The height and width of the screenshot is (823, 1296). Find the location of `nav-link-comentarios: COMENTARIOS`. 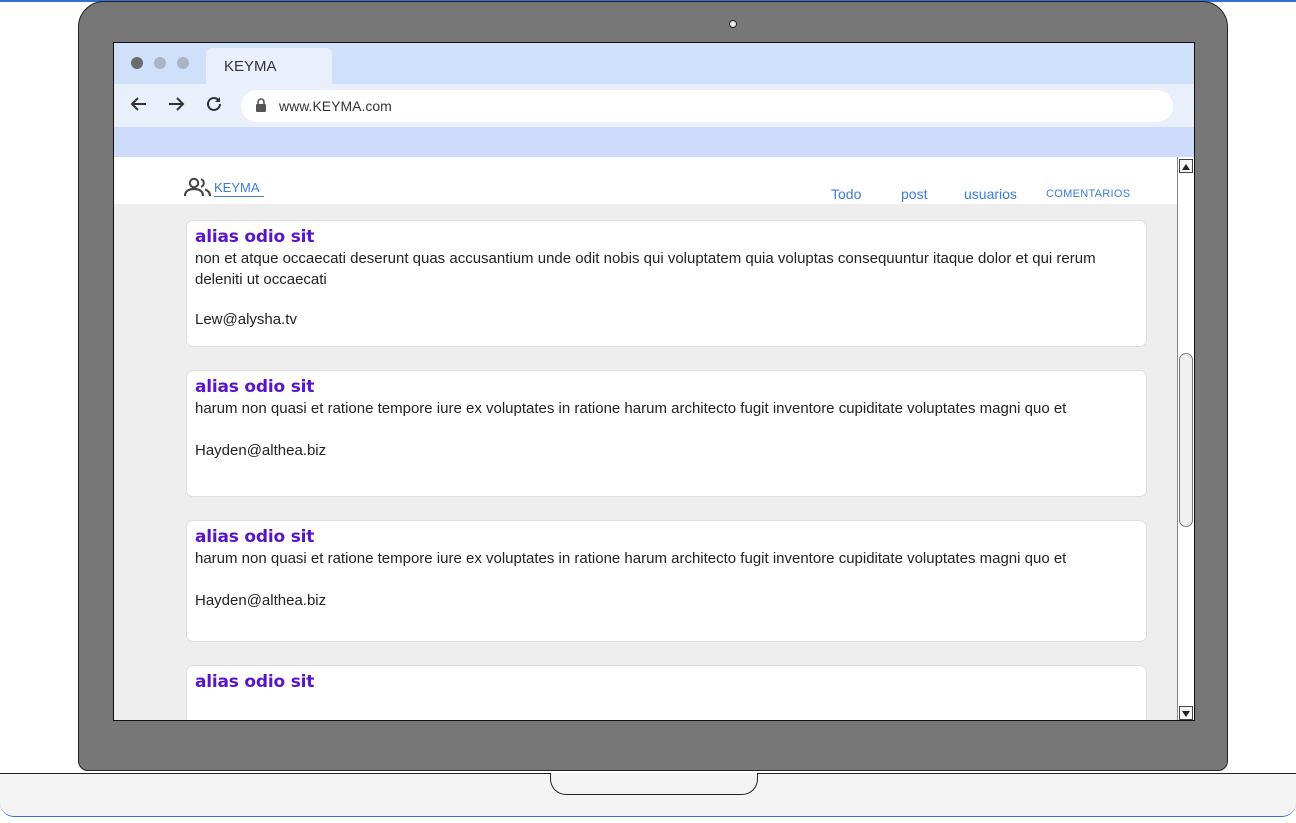

nav-link-comentarios: COMENTARIOS is located at coordinates (1088, 194).